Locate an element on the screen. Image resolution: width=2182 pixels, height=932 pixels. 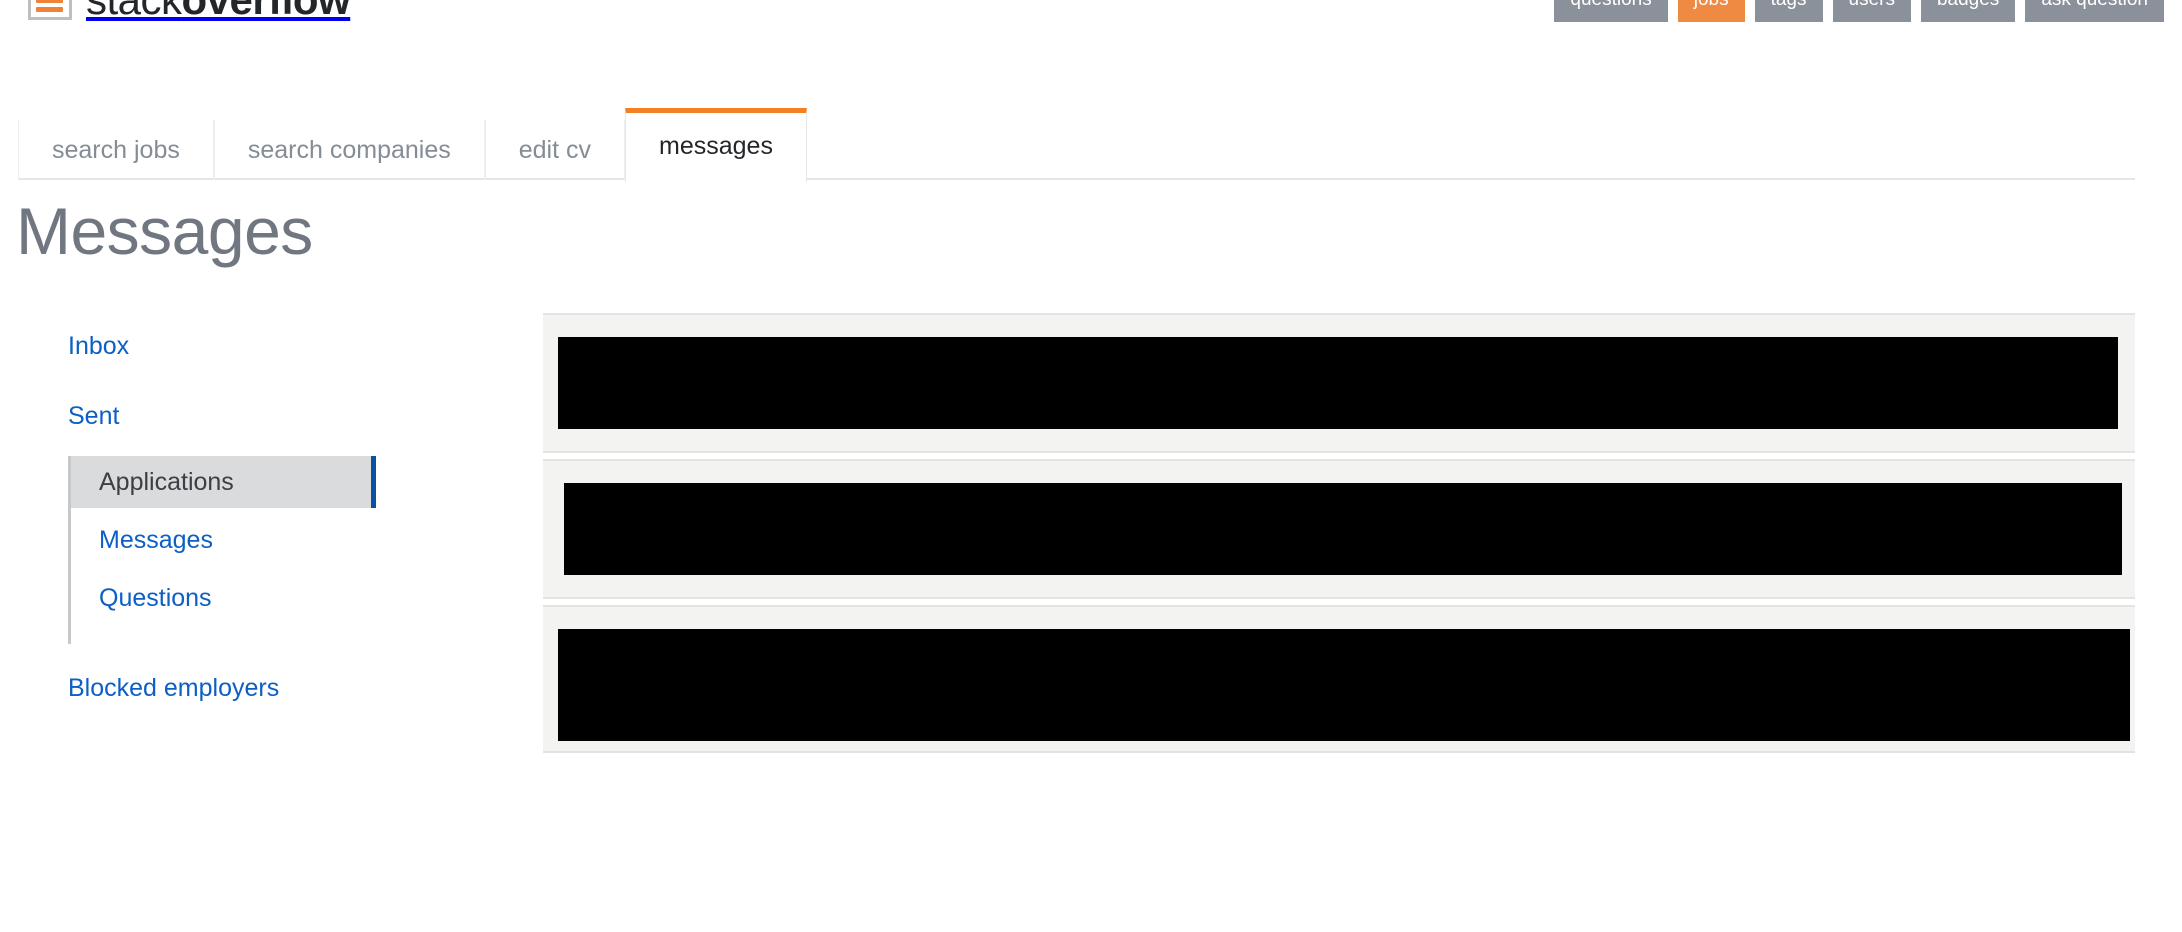
nav-button-badges: badges is located at coordinates (1968, 11).